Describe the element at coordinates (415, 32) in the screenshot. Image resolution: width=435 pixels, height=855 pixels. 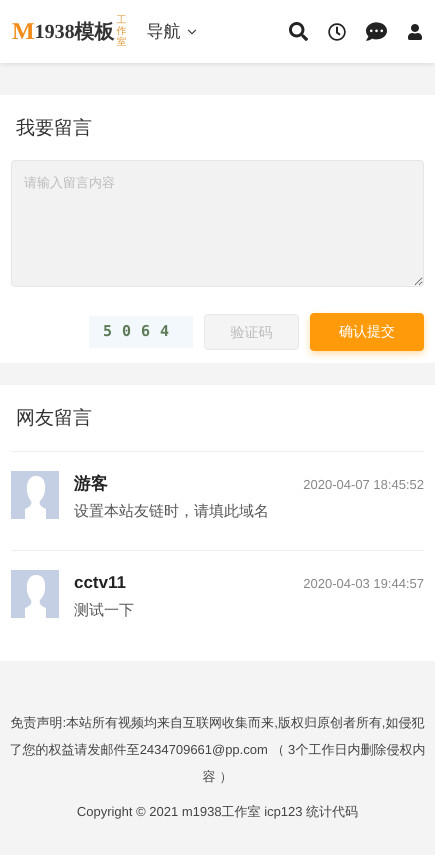
I see `user-icon` at that location.